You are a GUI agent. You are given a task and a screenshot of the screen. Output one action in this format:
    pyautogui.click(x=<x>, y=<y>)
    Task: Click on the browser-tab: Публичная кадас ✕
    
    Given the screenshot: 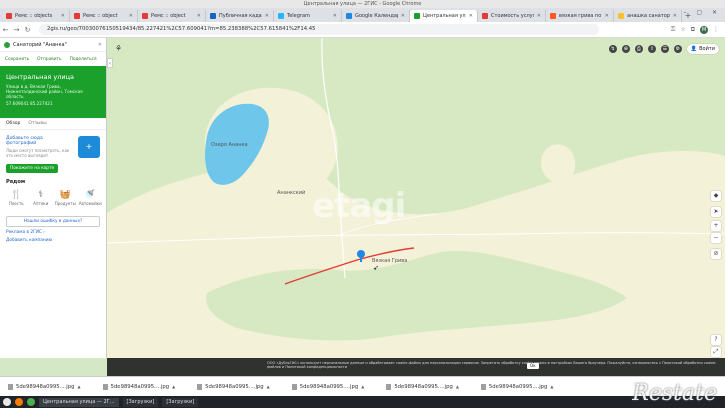 What is the action you would take?
    pyautogui.click(x=240, y=16)
    